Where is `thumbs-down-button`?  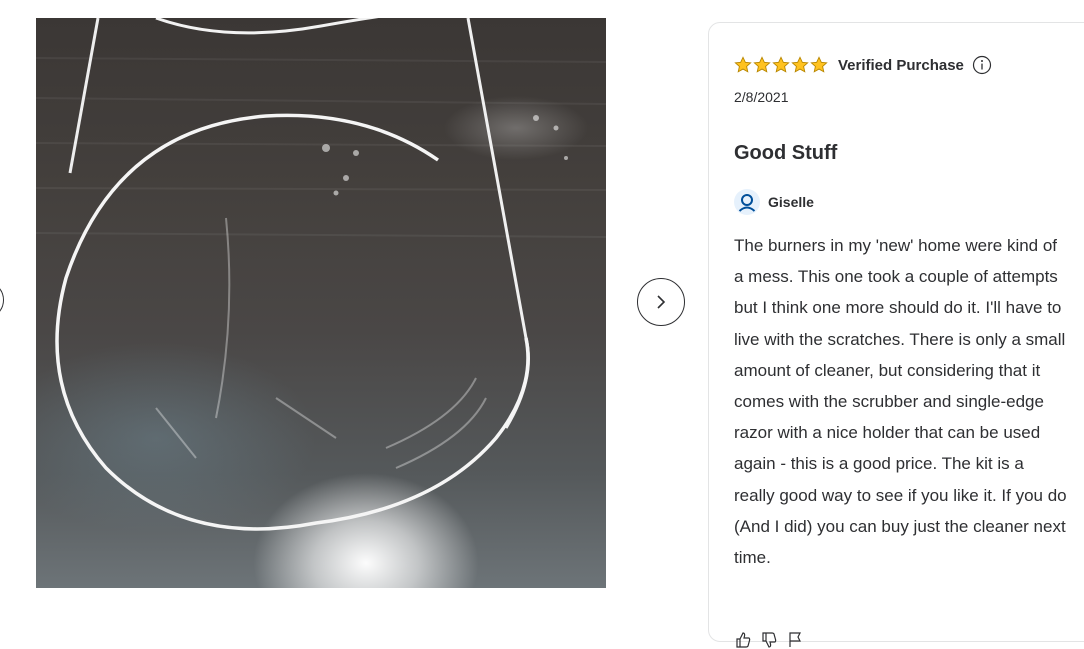 thumbs-down-button is located at coordinates (769, 640).